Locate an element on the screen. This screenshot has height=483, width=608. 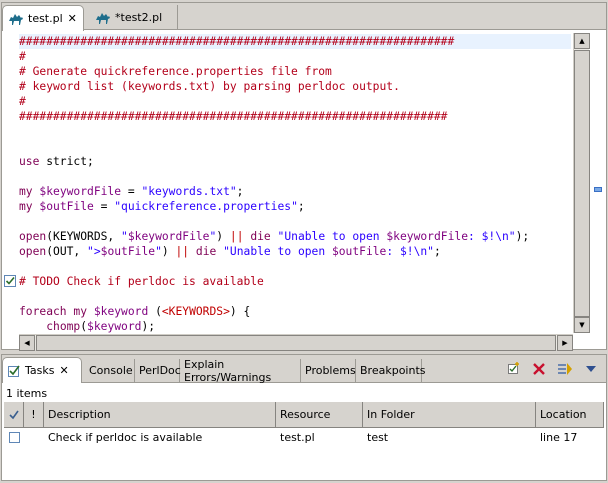
tab-tasks: Tasks ✕ is located at coordinates (42, 370).